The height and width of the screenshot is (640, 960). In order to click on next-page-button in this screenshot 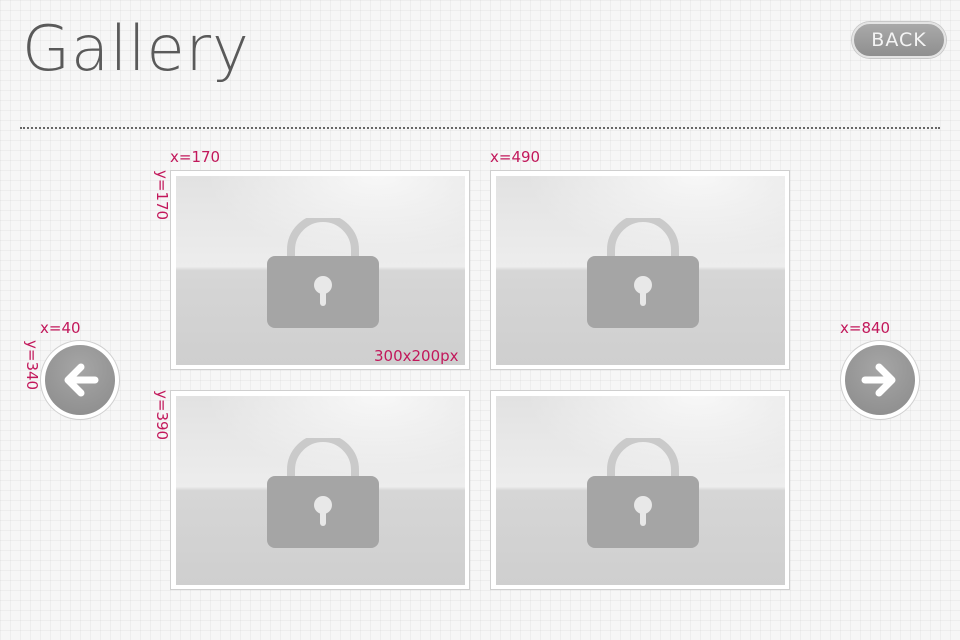, I will do `click(880, 380)`.